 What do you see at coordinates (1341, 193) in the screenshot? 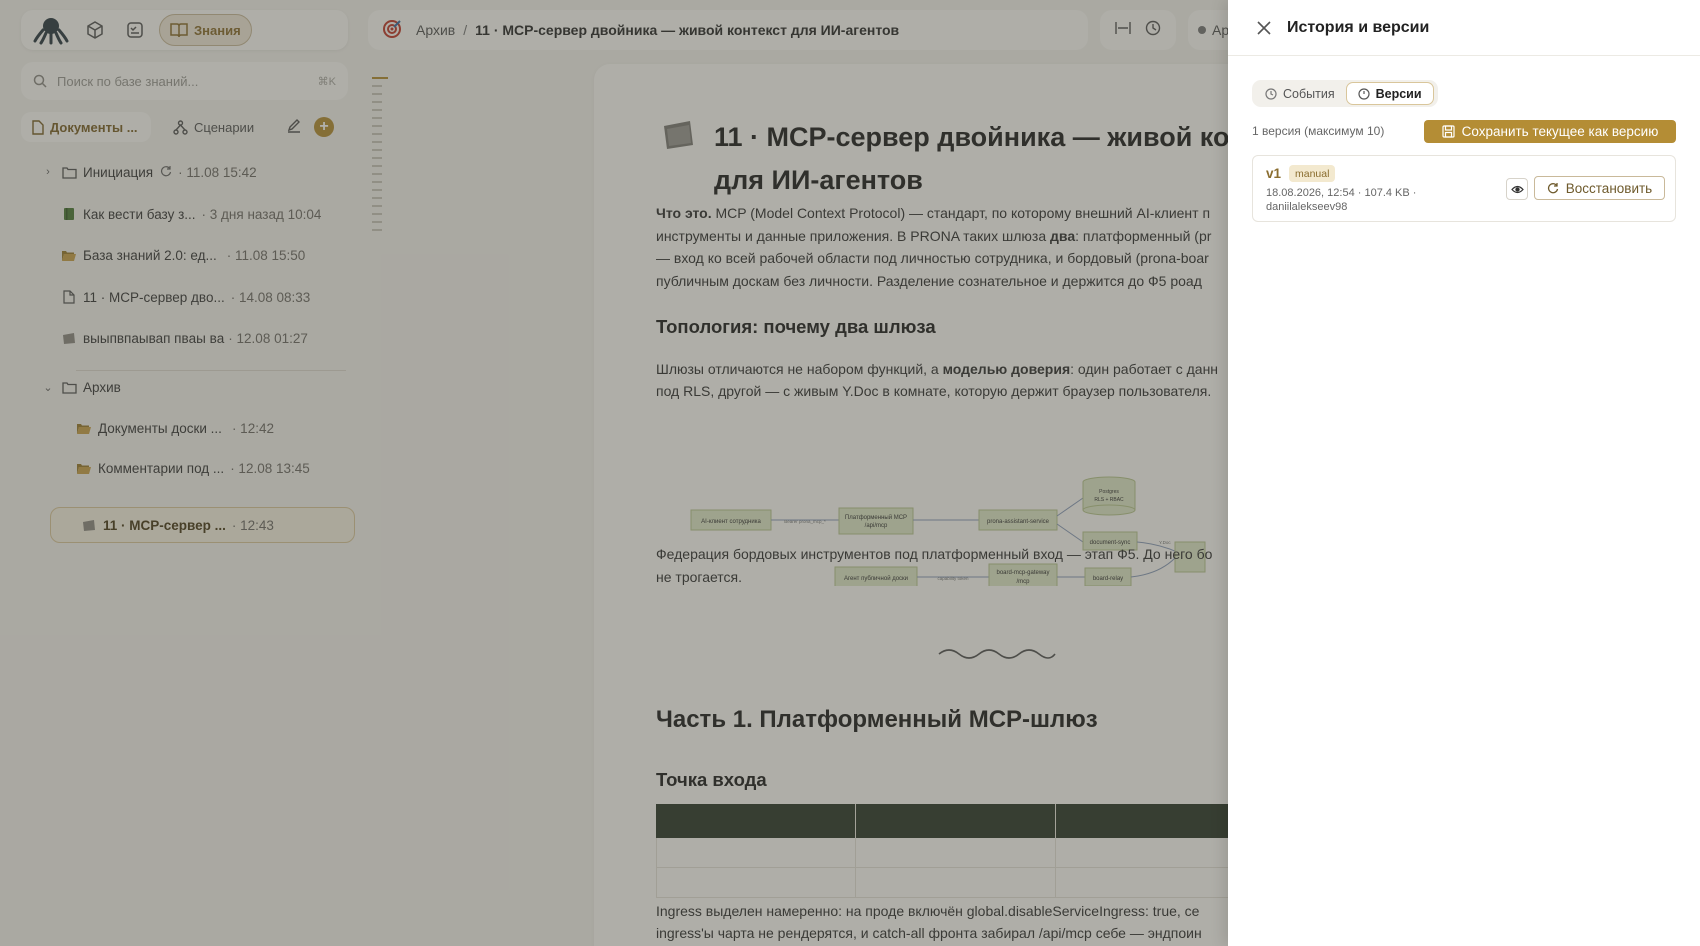
I see `version-meta-line: 18.08.2026, 12:54 · 107.4 KB ·` at bounding box center [1341, 193].